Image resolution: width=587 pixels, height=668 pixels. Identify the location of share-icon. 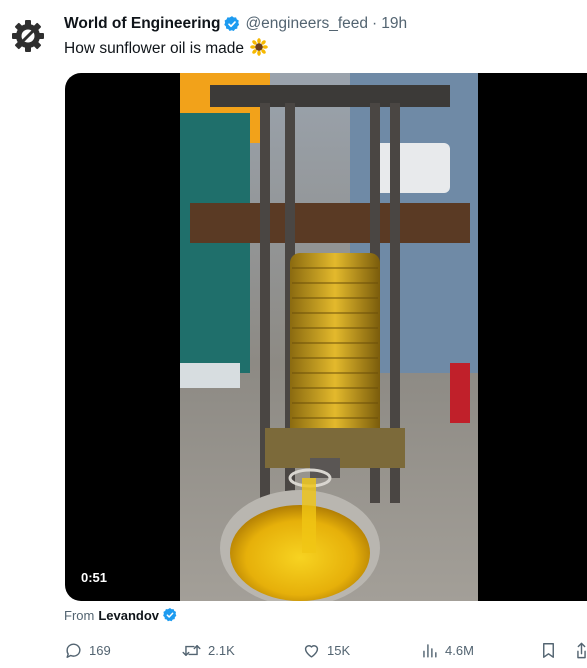
(581, 650).